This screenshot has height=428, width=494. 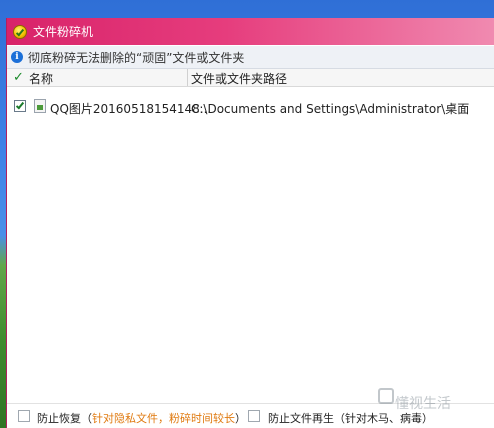 What do you see at coordinates (339, 418) in the screenshot?
I see `paren-open-2: （` at bounding box center [339, 418].